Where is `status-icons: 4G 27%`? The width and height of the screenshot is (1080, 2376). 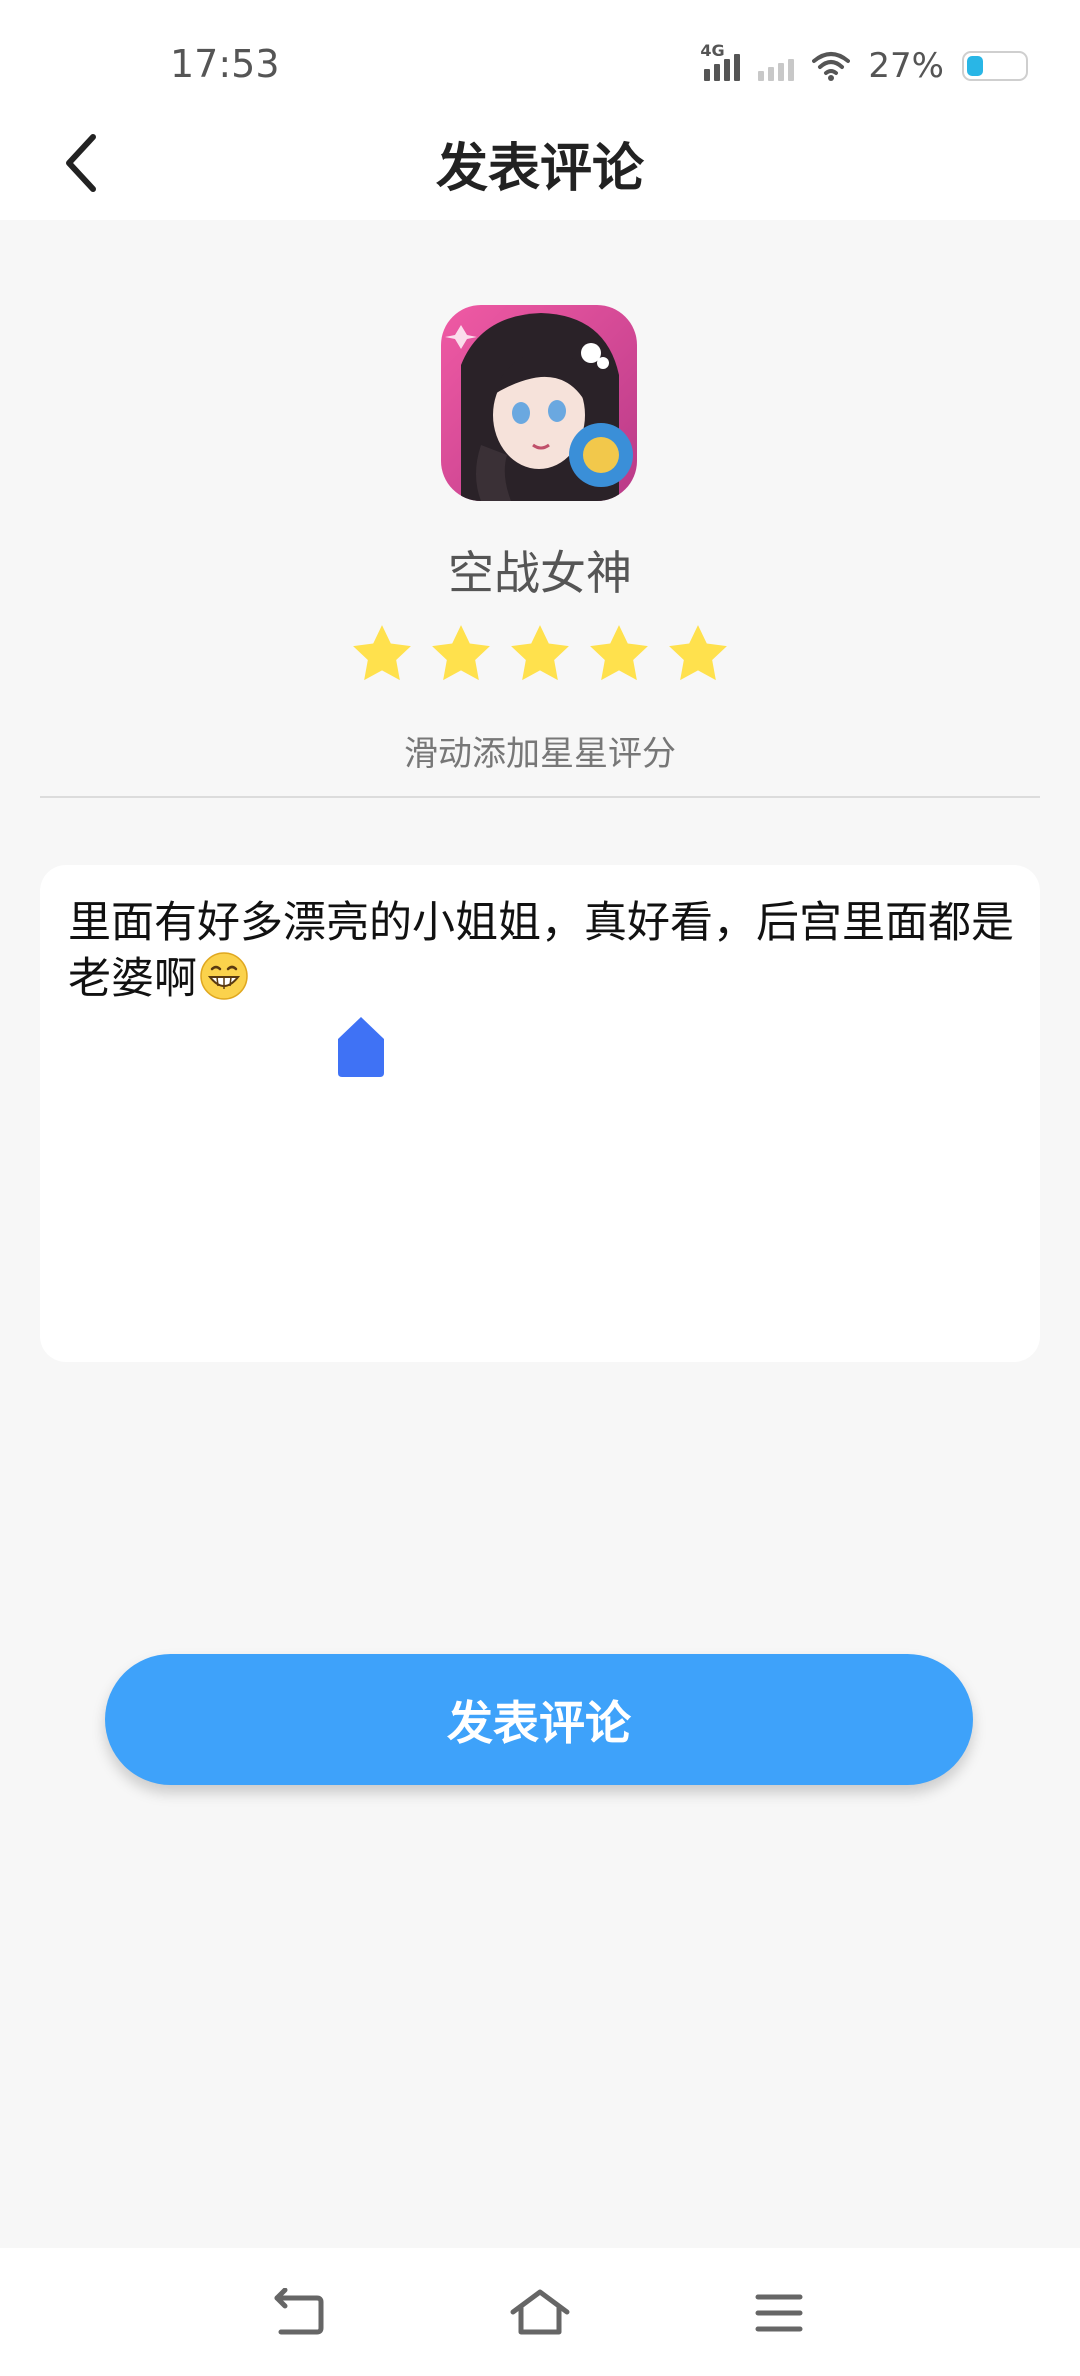
status-icons: 4G 27% is located at coordinates (864, 64).